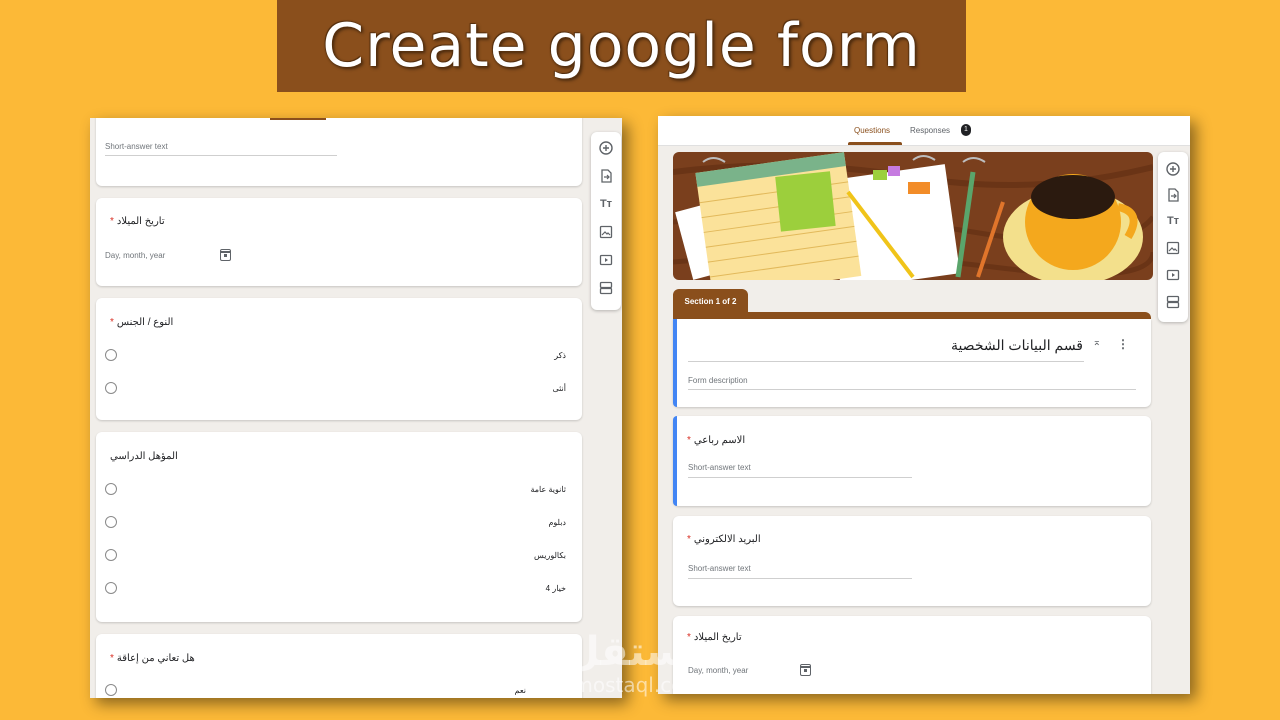 Image resolution: width=1280 pixels, height=720 pixels. What do you see at coordinates (550, 555) in the screenshot?
I see `option-label: بكالوريس` at bounding box center [550, 555].